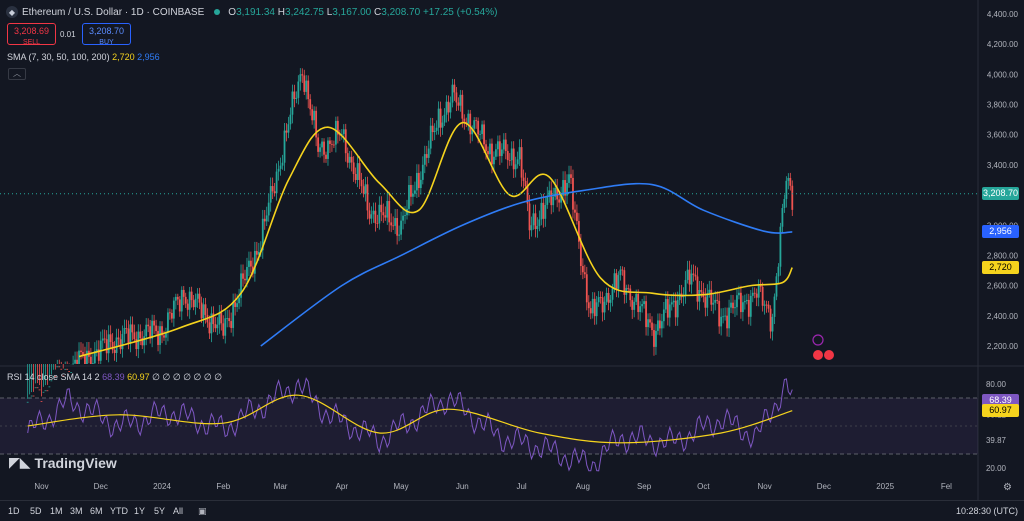 This screenshot has width=1024, height=521. I want to click on timeframe-6m: 6M, so click(96, 511).